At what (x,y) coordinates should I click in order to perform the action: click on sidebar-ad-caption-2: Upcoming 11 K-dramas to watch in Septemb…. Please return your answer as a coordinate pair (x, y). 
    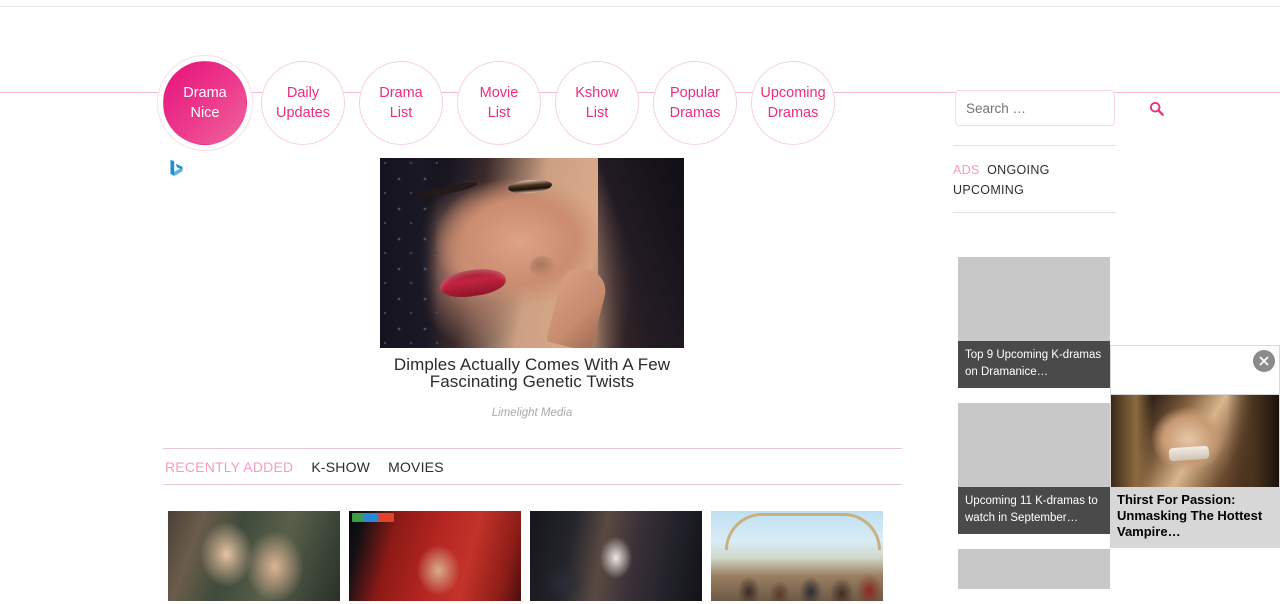
    Looking at the image, I should click on (1034, 510).